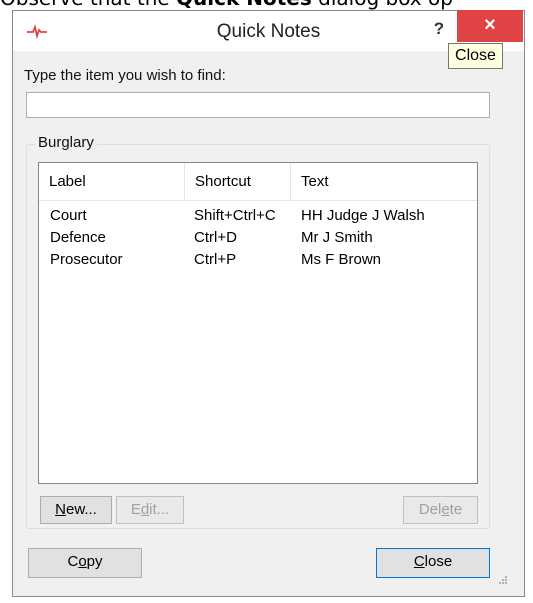 The height and width of the screenshot is (603, 533). What do you see at coordinates (68, 215) in the screenshot?
I see `row-label: Court` at bounding box center [68, 215].